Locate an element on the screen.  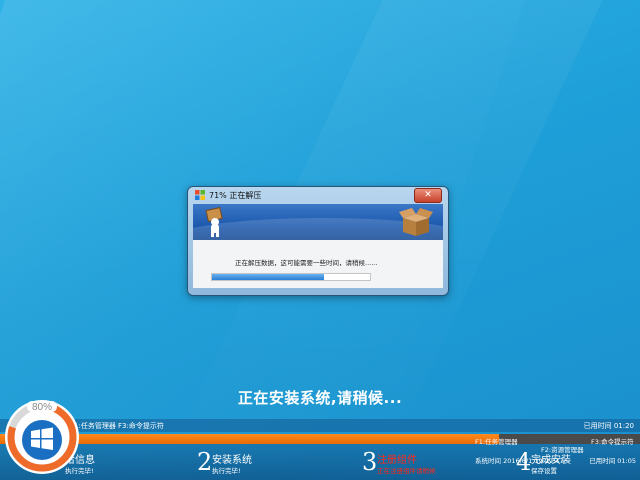
close-icon: ✕ is located at coordinates (428, 195).